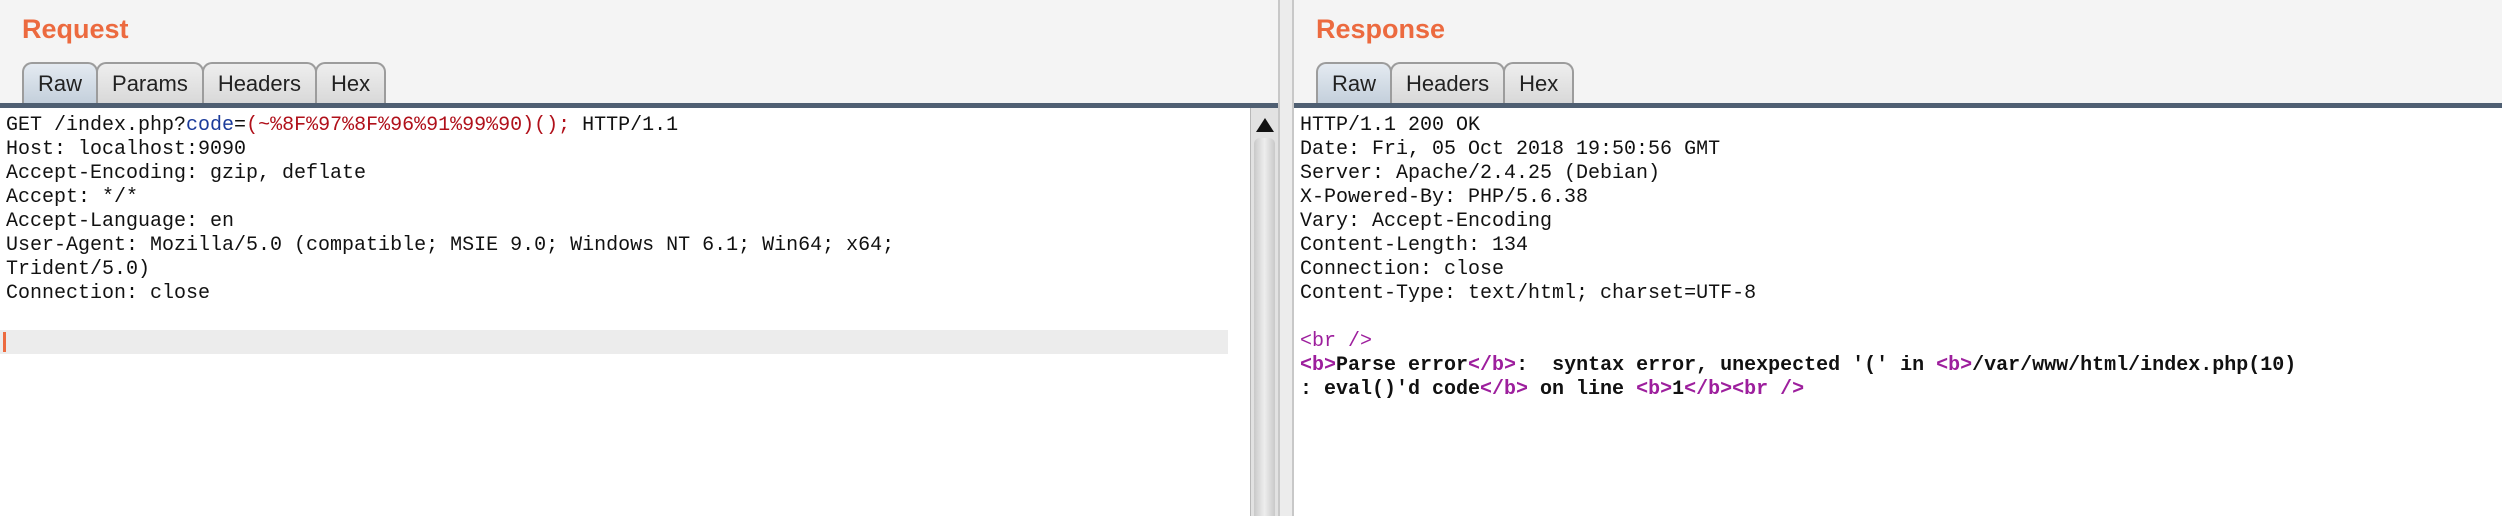  Describe the element at coordinates (150, 83) in the screenshot. I see `request-tab-params: Params` at that location.